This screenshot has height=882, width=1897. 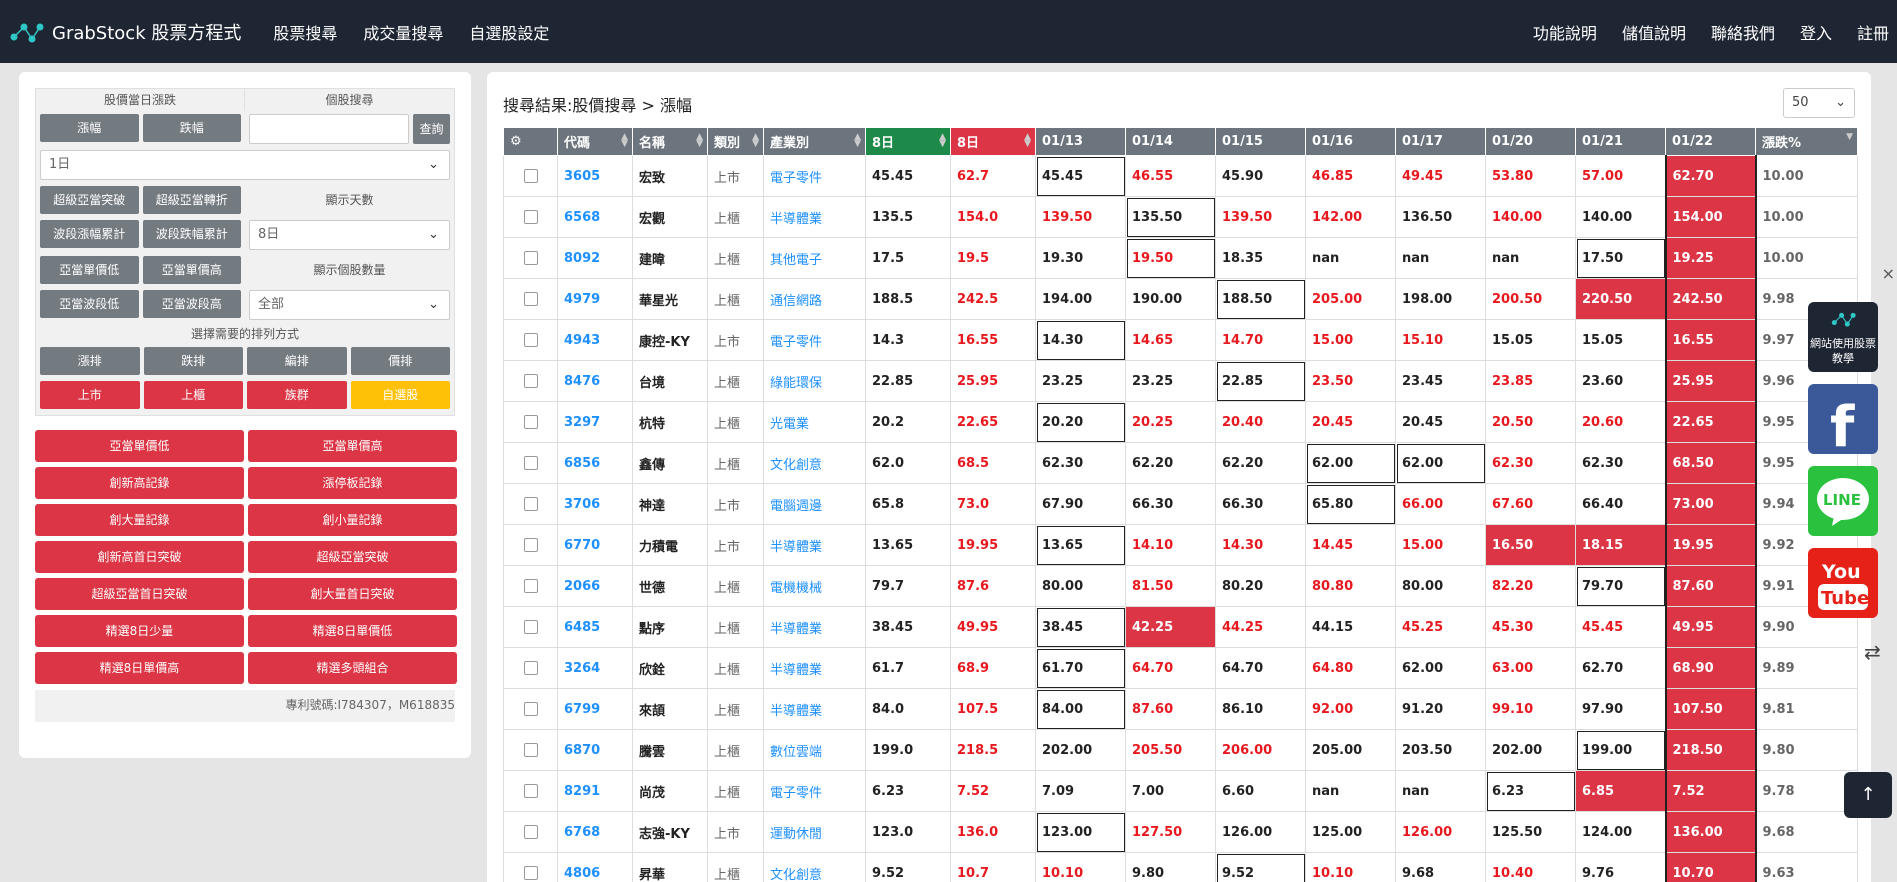 I want to click on industry-link: 電機機械, so click(x=814, y=586).